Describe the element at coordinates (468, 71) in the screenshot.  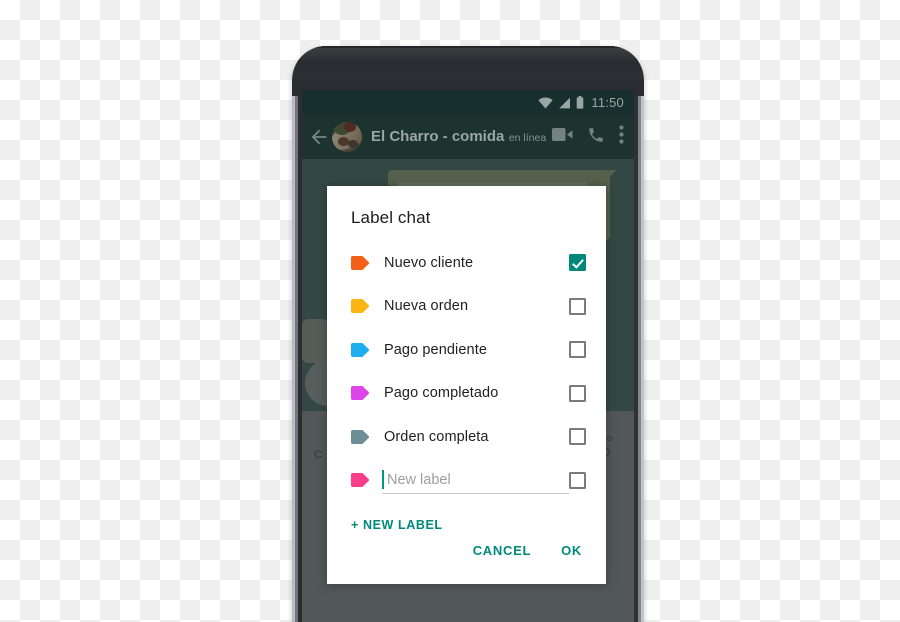
I see `phone-bezel-top` at that location.